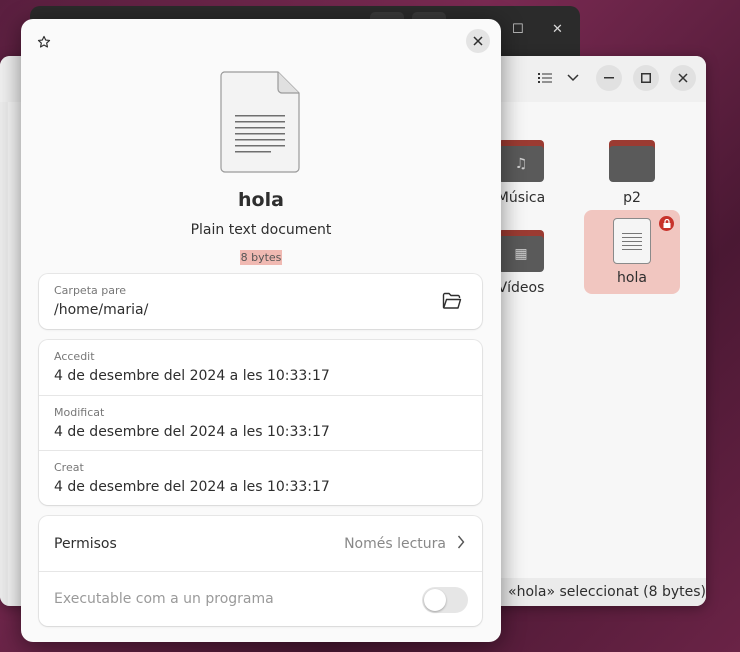 The height and width of the screenshot is (652, 740). What do you see at coordinates (260, 543) in the screenshot?
I see `permissions-row: Permisos Només lectura` at bounding box center [260, 543].